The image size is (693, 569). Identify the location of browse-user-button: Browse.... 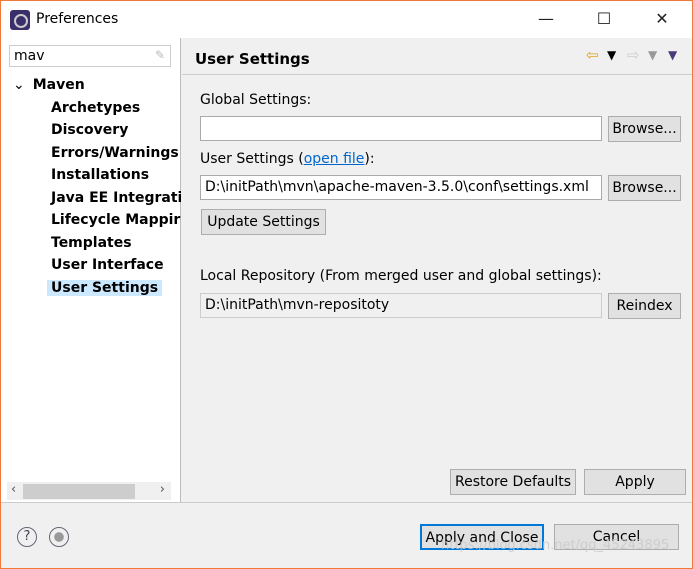
(644, 188).